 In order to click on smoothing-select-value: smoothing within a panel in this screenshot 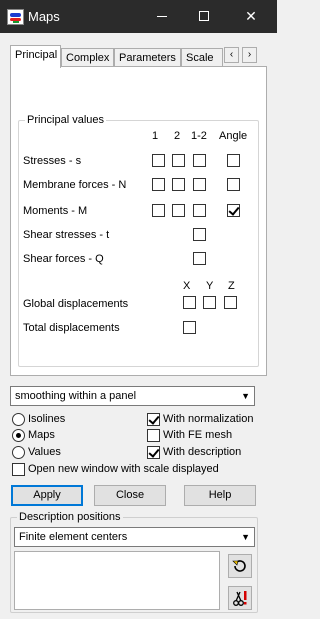, I will do `click(76, 396)`.